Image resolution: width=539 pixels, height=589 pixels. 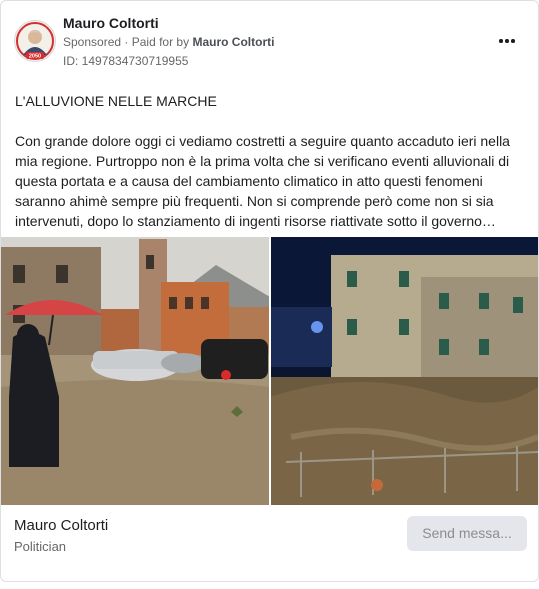 I want to click on payer-name: Mauro Coltorti, so click(x=233, y=42).